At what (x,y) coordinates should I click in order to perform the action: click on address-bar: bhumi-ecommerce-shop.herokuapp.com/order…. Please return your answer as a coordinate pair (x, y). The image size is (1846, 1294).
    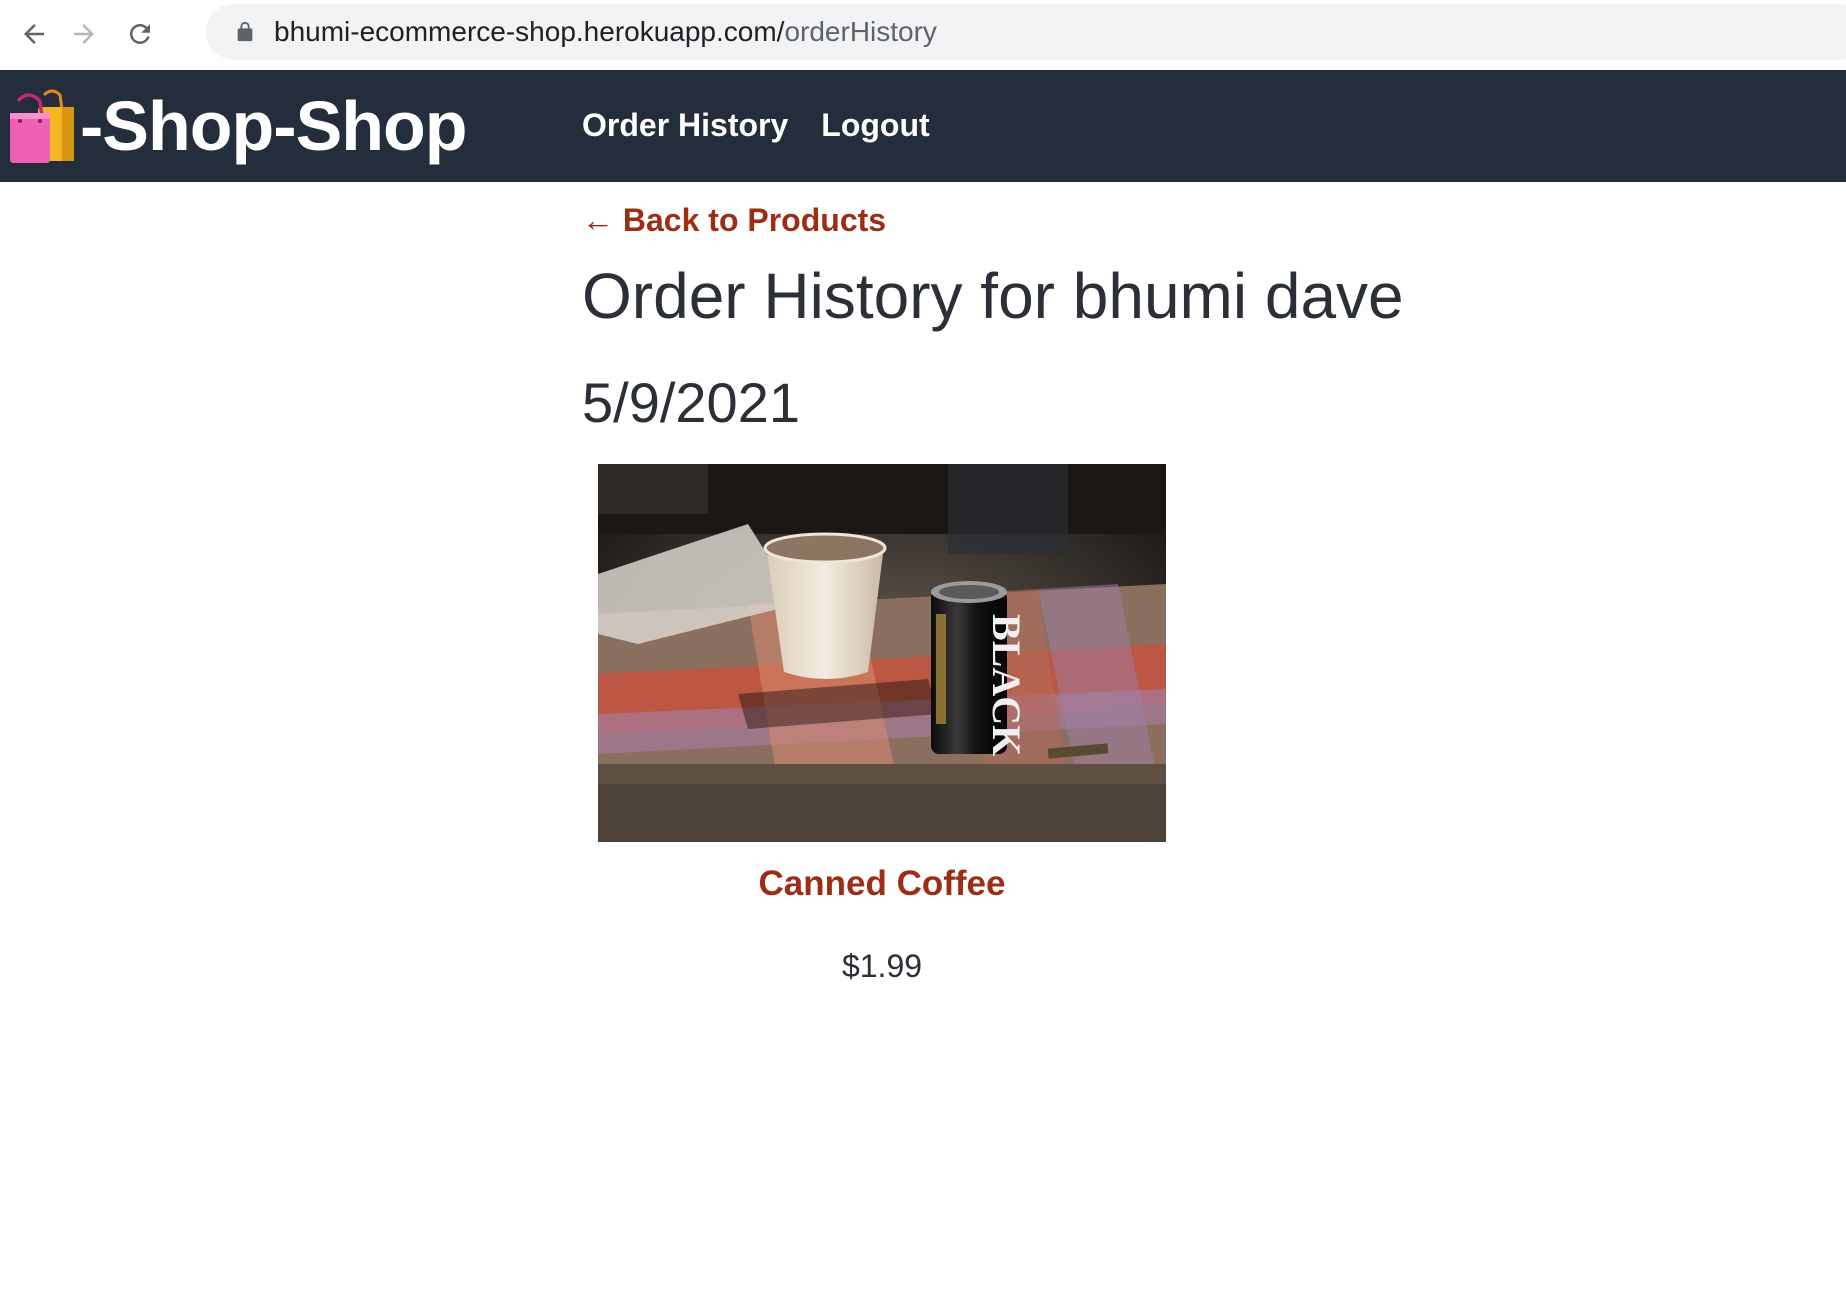
    Looking at the image, I should click on (1026, 32).